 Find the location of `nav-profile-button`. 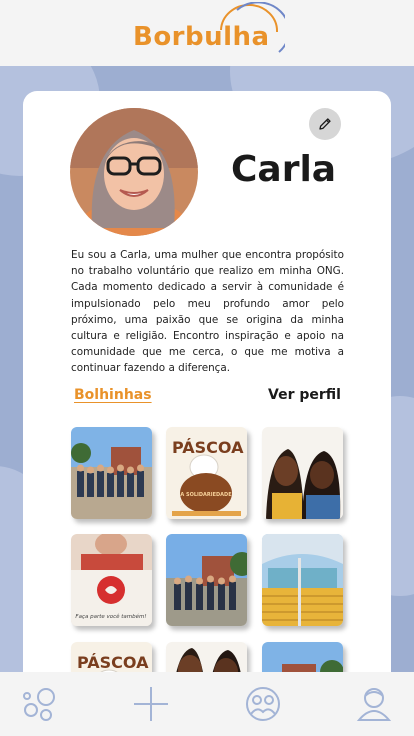

nav-profile-button is located at coordinates (374, 704).